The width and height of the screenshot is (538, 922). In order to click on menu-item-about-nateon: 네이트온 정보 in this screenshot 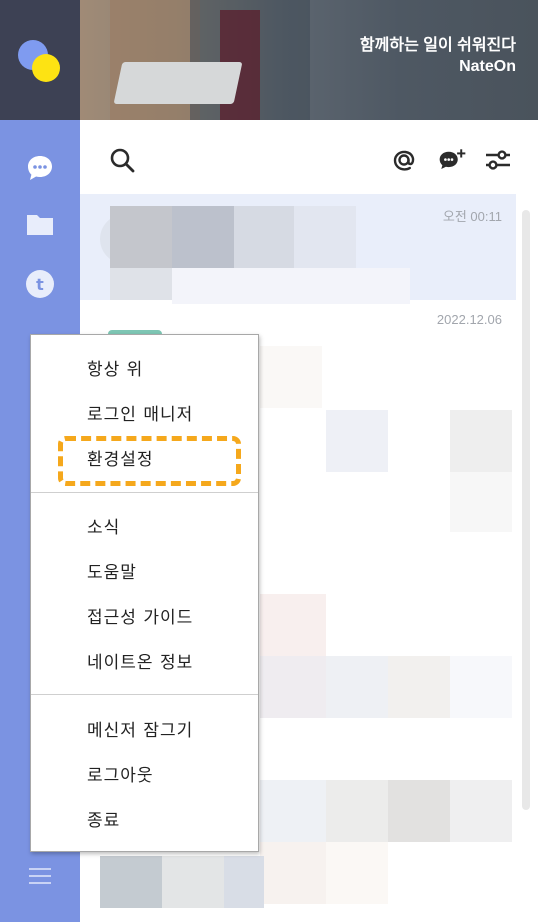, I will do `click(140, 660)`.